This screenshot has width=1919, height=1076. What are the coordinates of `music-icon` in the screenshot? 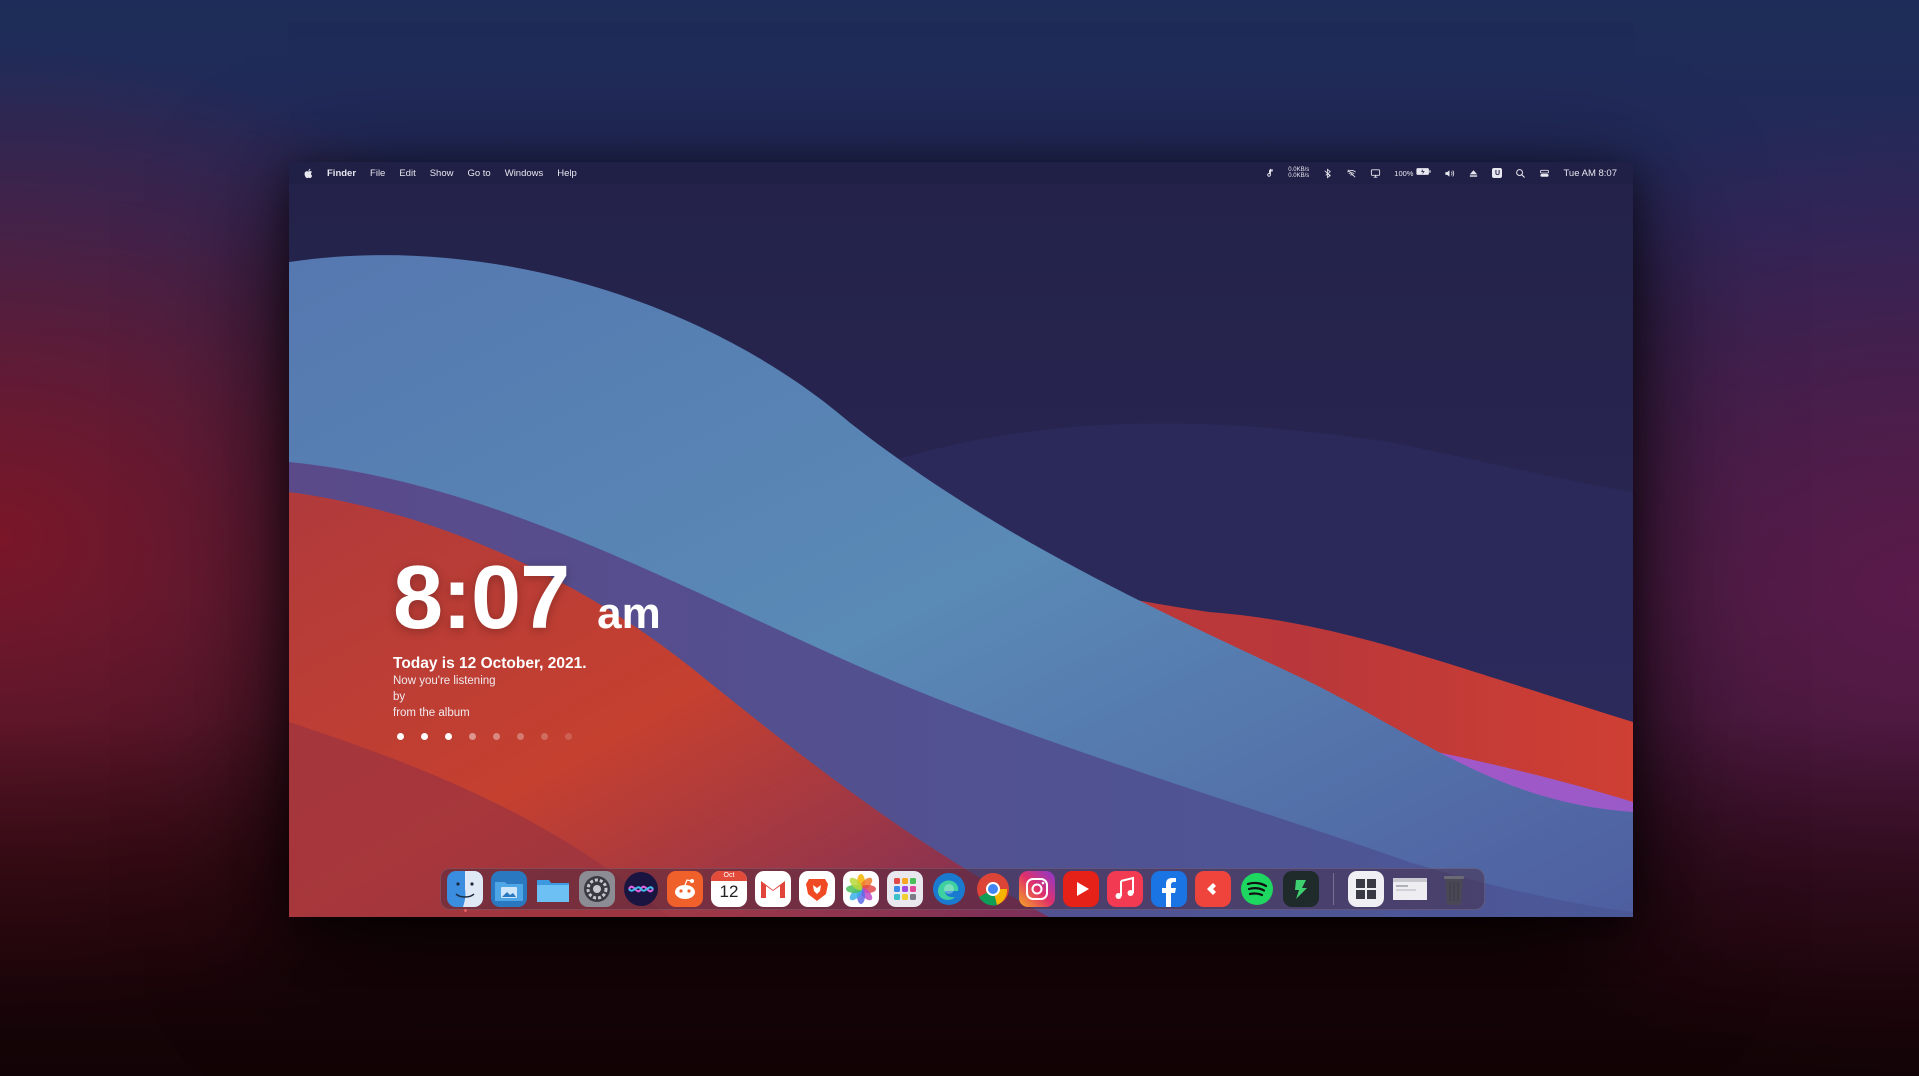 It's located at (1125, 889).